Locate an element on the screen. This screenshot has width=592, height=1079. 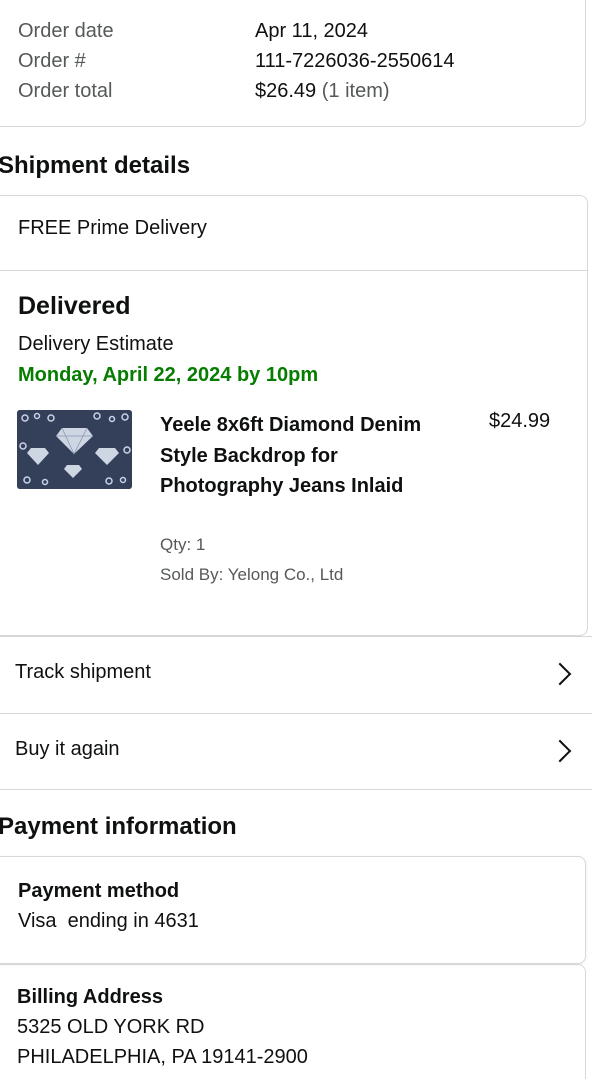
buy-again-row: Buy it again is located at coordinates (296, 751).